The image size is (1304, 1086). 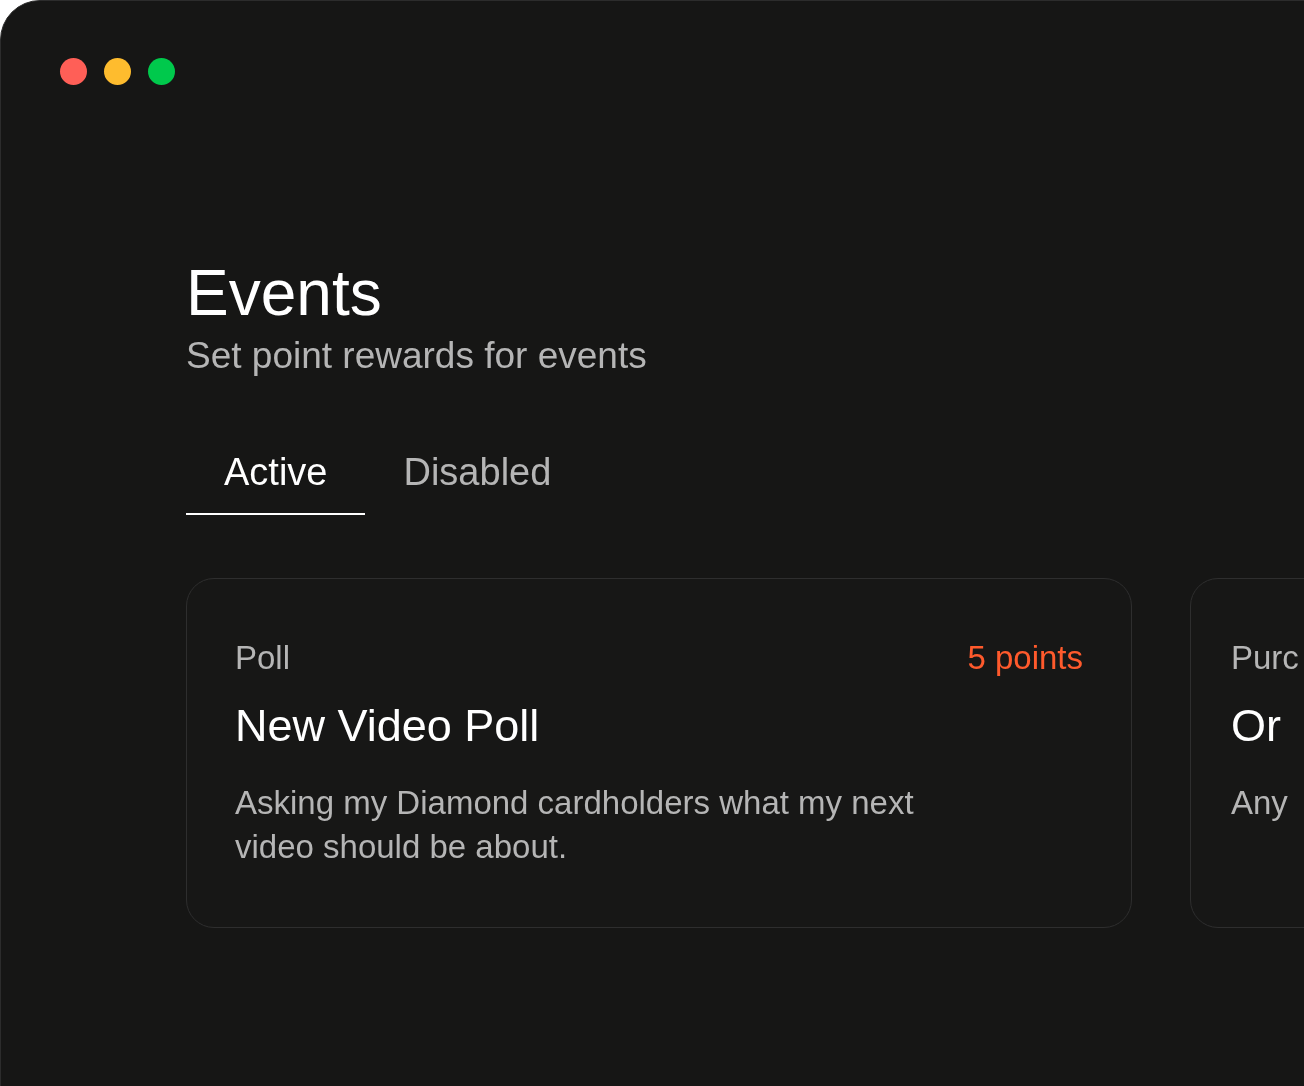 What do you see at coordinates (1260, 803) in the screenshot?
I see `event-description: Any` at bounding box center [1260, 803].